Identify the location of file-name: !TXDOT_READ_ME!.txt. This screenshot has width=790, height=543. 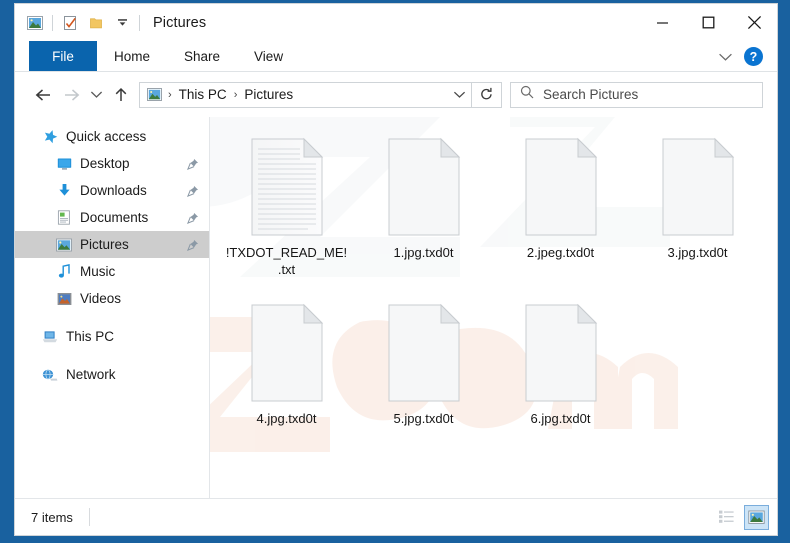
(286, 261).